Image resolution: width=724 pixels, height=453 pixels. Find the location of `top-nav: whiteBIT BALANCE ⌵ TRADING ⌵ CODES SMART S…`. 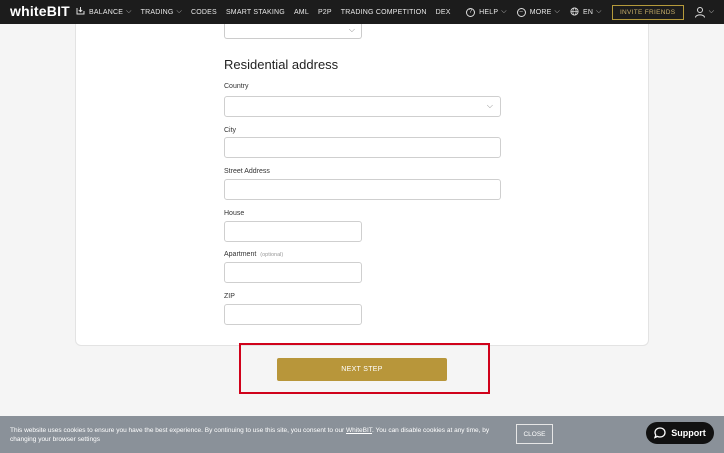

top-nav: whiteBIT BALANCE ⌵ TRADING ⌵ CODES SMART S… is located at coordinates (362, 12).